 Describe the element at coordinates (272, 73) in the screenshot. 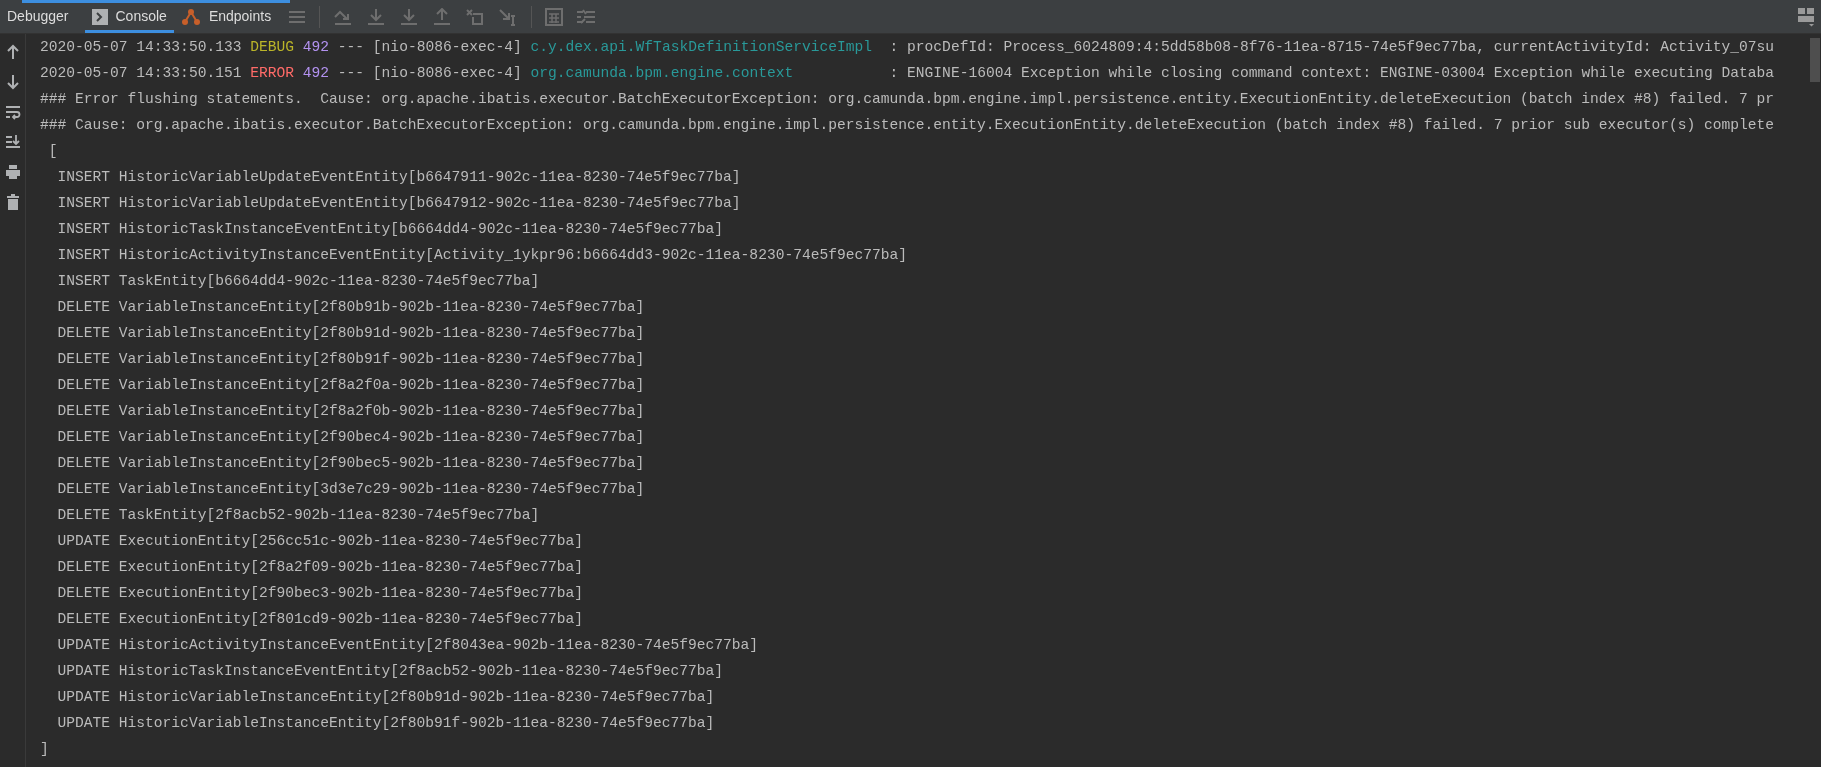

I see `log-level: ERROR` at that location.